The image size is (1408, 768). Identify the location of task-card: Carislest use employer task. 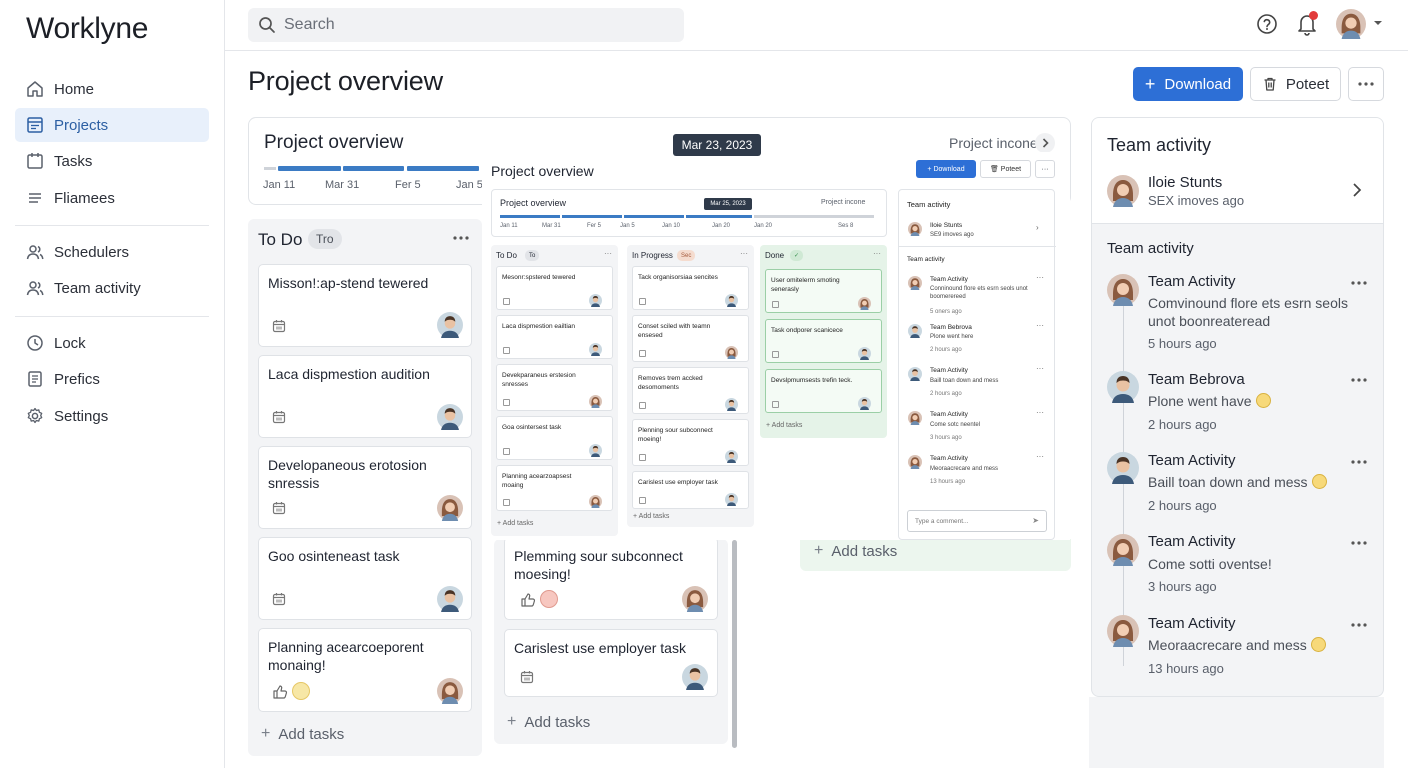
(611, 663).